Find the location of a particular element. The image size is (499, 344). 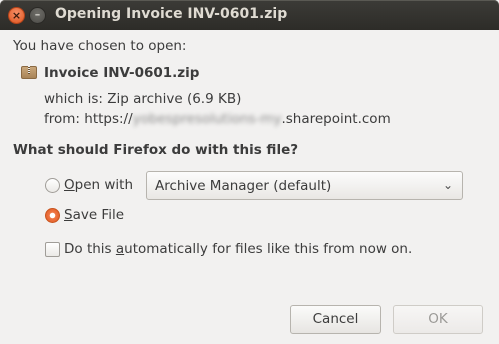

save-file-label: Save File is located at coordinates (94, 215).